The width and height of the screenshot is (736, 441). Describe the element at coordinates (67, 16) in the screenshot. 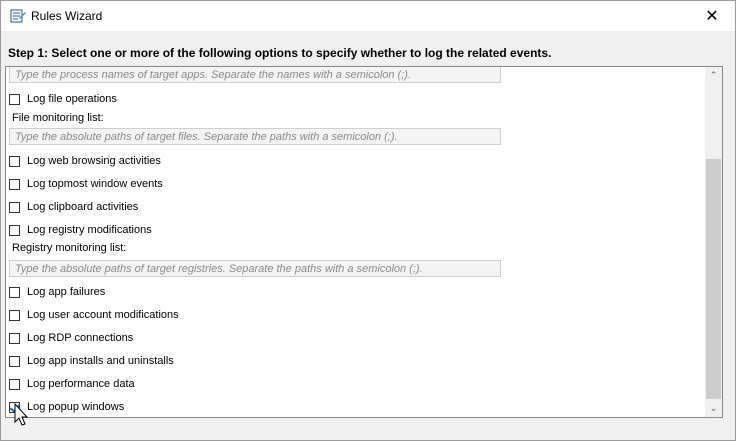

I see `window-title: Rules Wizard` at that location.